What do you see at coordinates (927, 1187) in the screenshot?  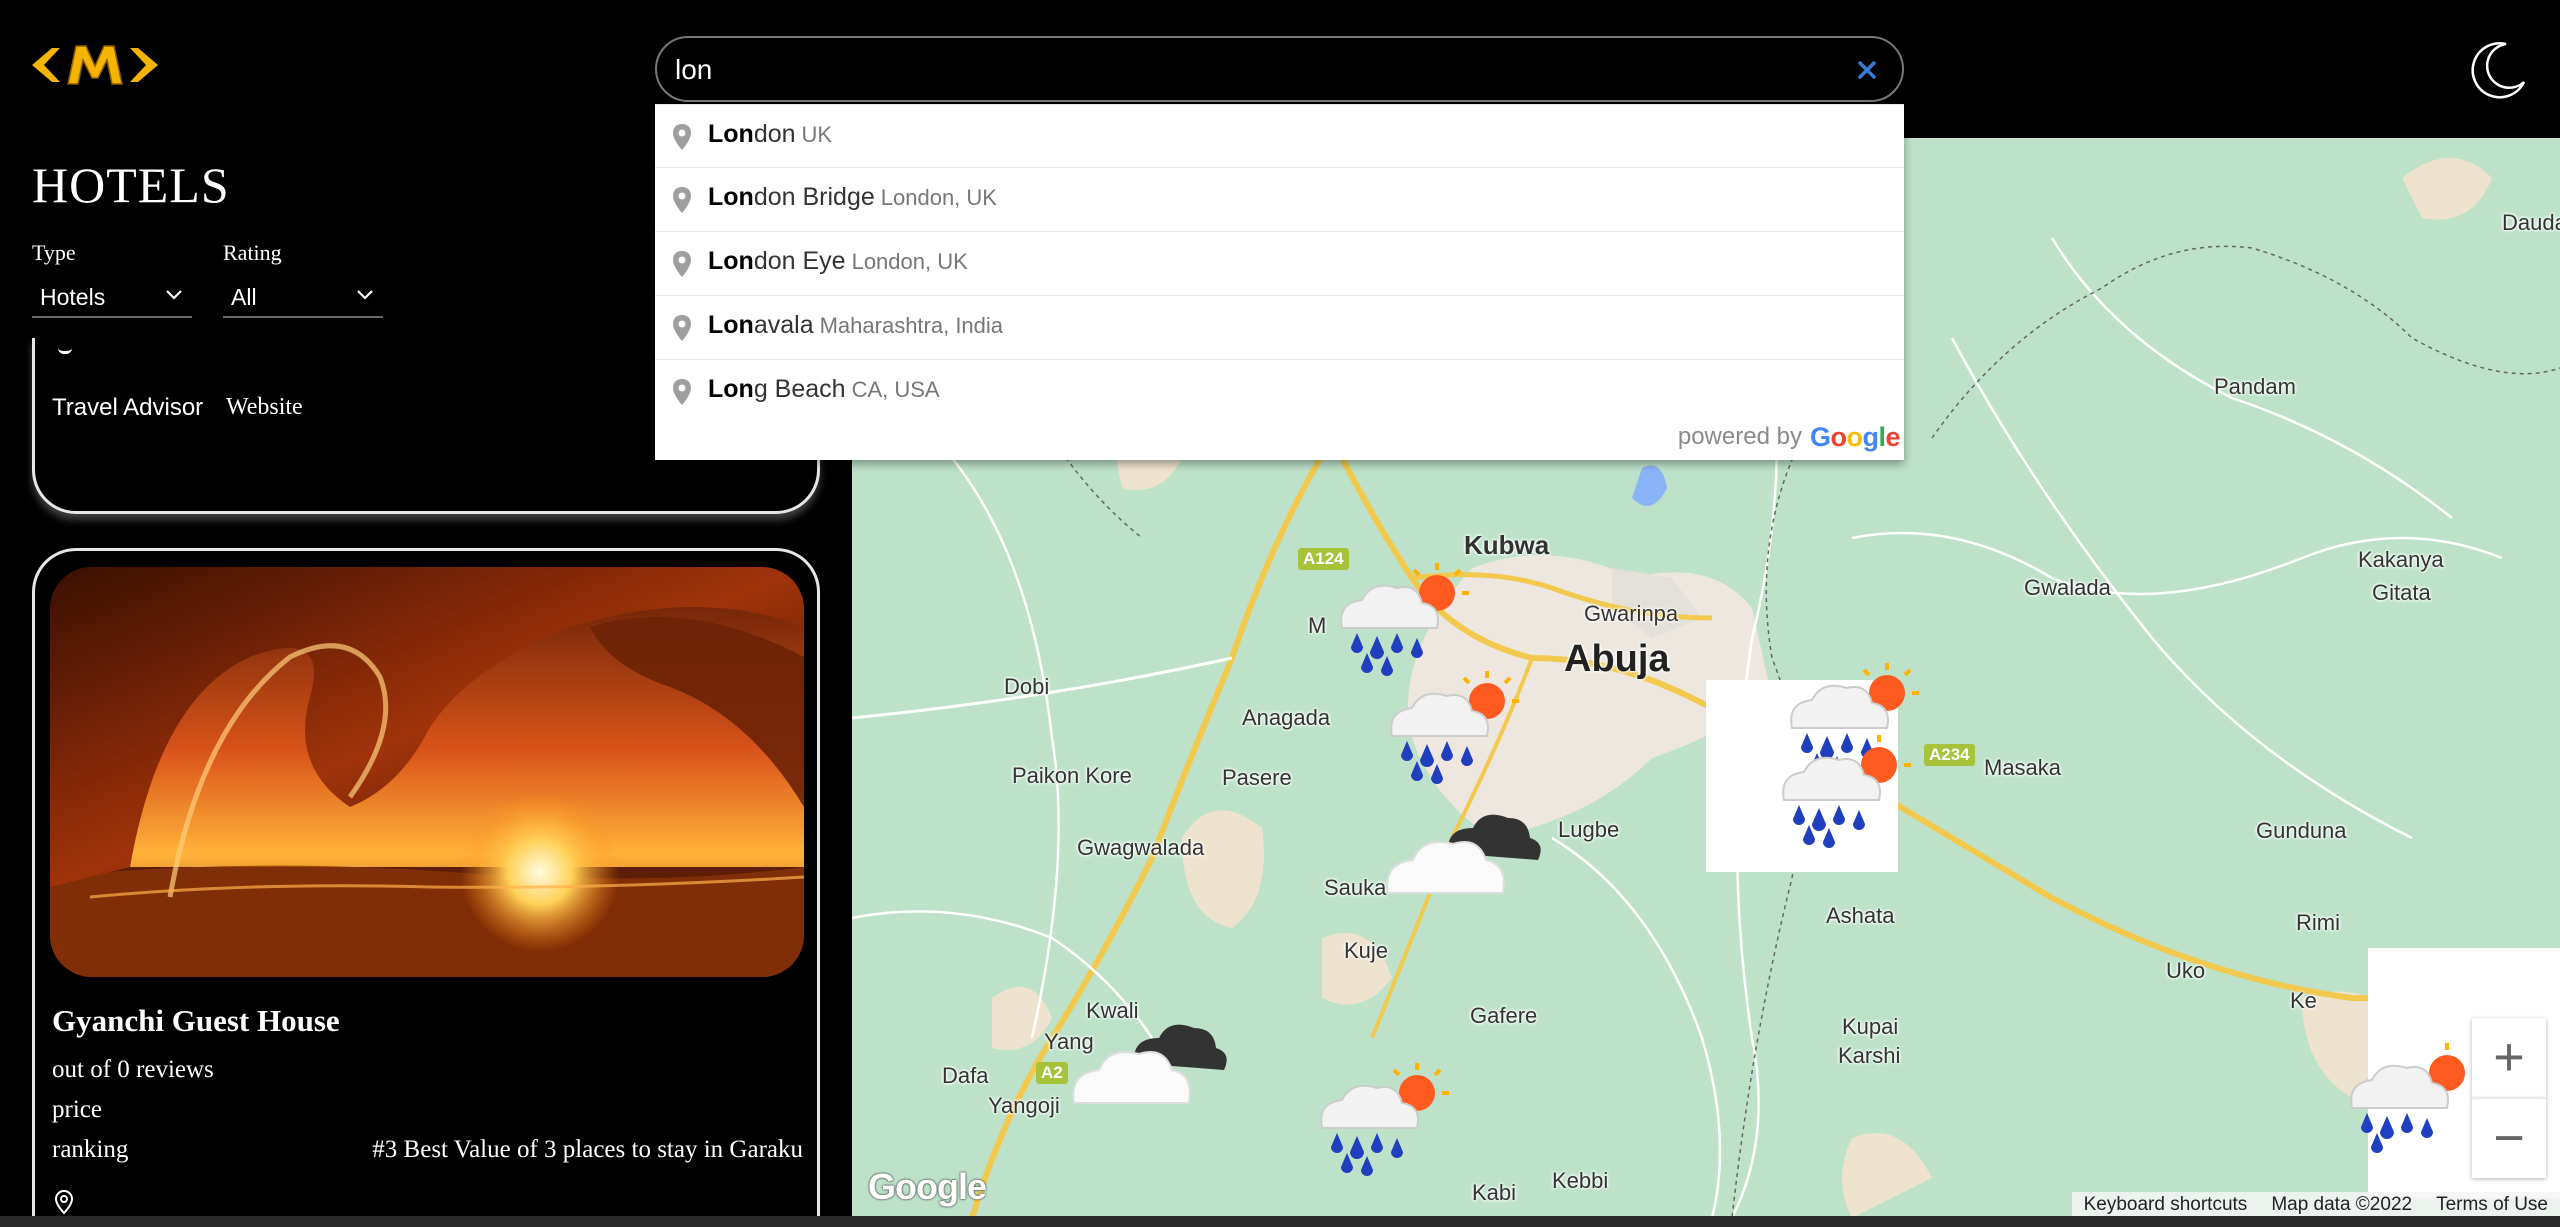 I see `google-logo: Google` at bounding box center [927, 1187].